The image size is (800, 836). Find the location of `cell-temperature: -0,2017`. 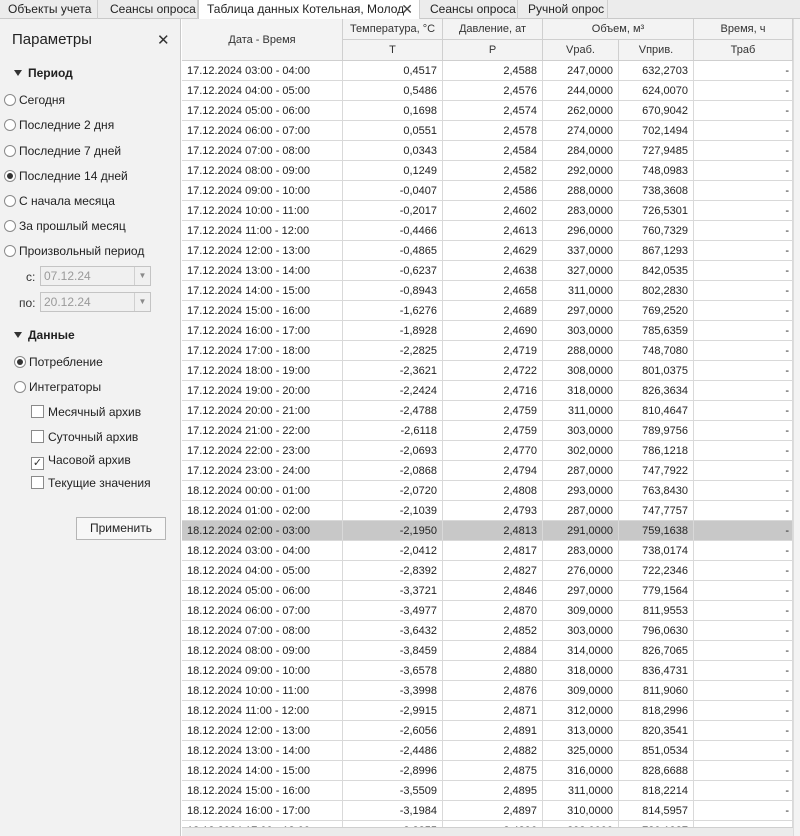

cell-temperature: -0,2017 is located at coordinates (393, 211).